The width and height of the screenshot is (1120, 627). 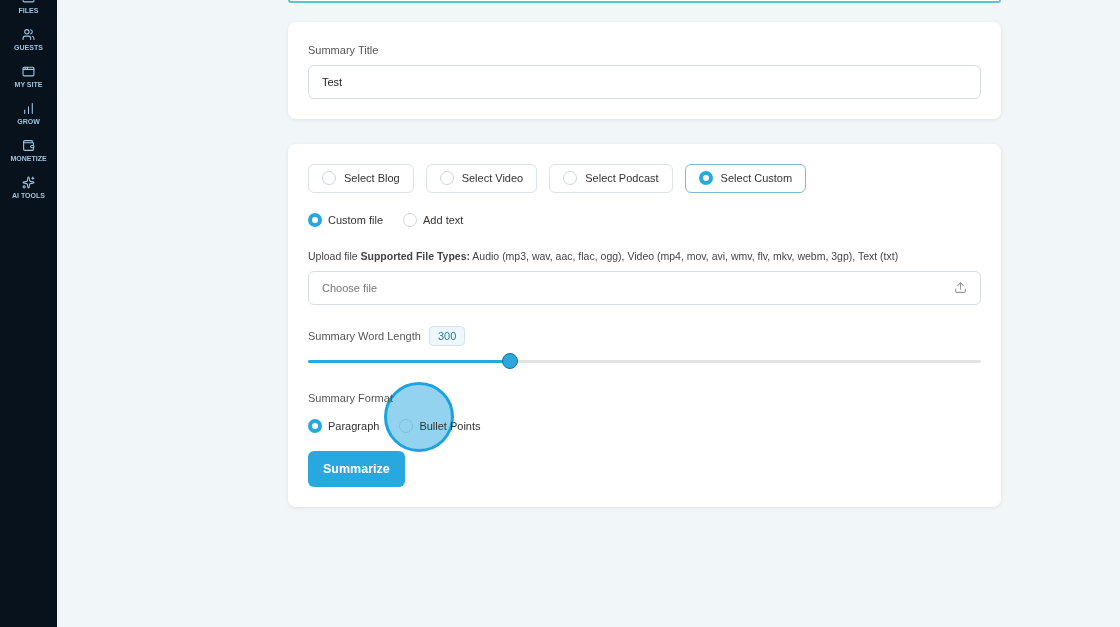 What do you see at coordinates (344, 50) in the screenshot?
I see `field-label: Summary Title` at bounding box center [344, 50].